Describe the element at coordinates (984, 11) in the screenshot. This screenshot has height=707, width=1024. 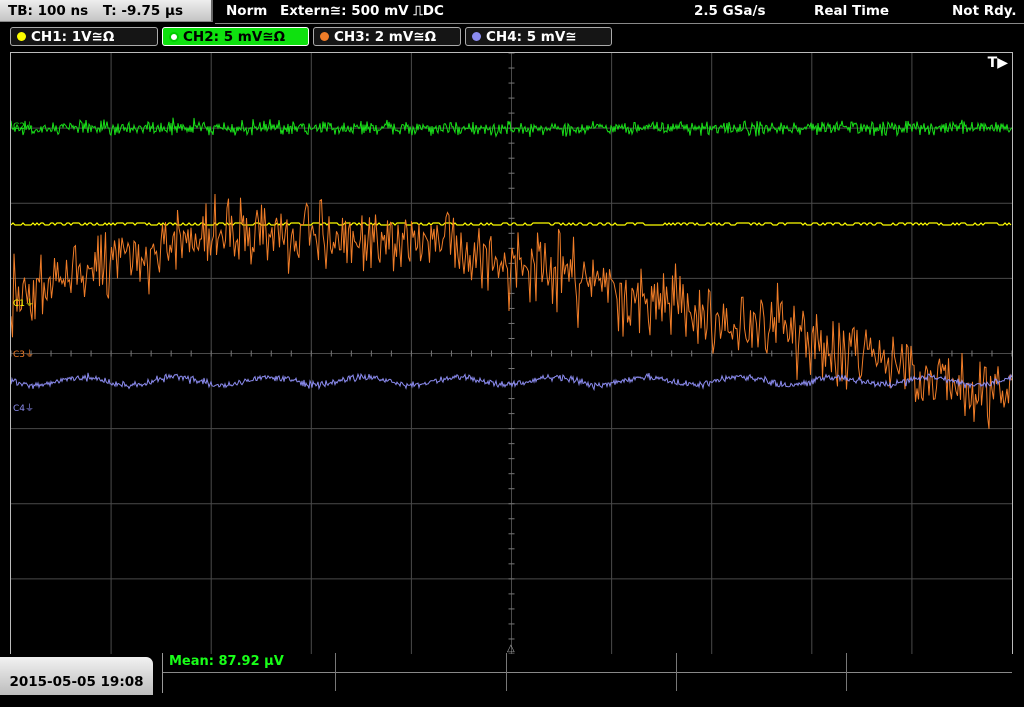
I see `trigger-state-label: Not Rdy.` at that location.